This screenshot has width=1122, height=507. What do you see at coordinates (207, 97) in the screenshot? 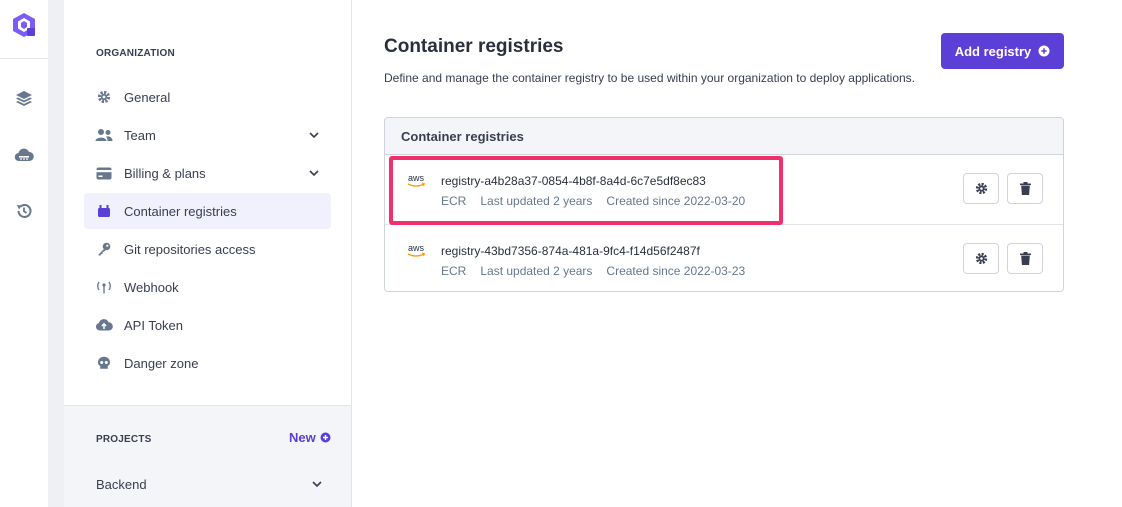
I see `sidebar-item-general: General` at bounding box center [207, 97].